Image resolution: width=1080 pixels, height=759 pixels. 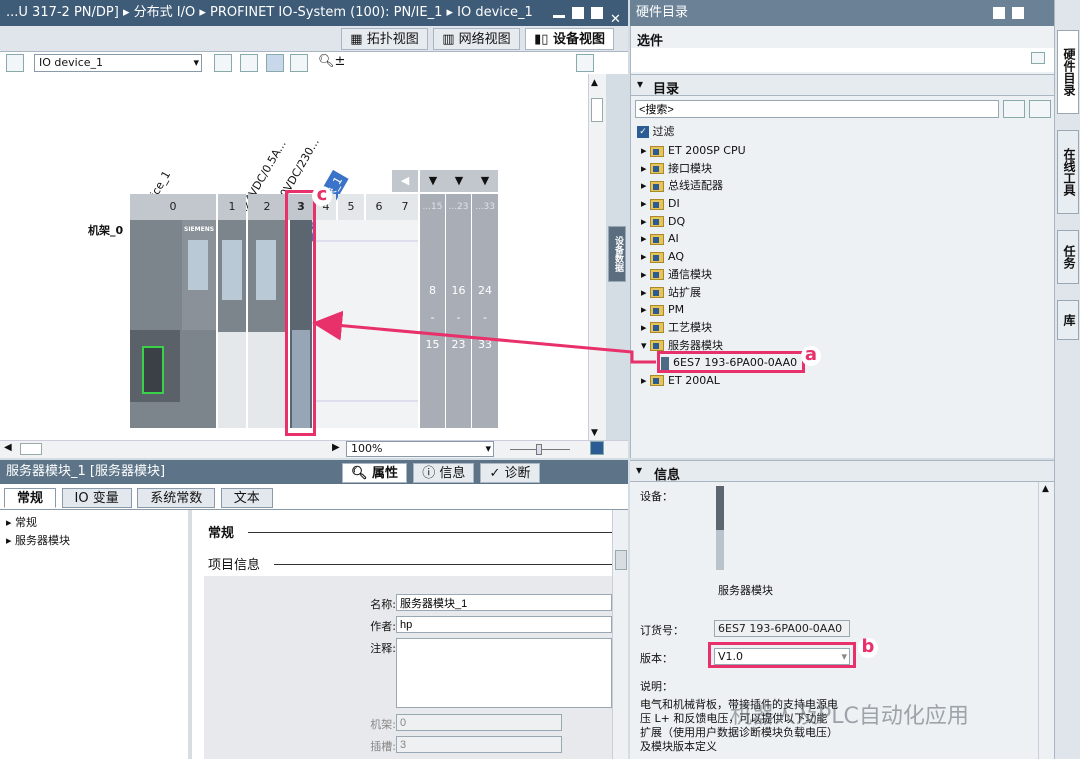 I want to click on nav-item-server-module: ▸ 服务器模块, so click(x=38, y=541).